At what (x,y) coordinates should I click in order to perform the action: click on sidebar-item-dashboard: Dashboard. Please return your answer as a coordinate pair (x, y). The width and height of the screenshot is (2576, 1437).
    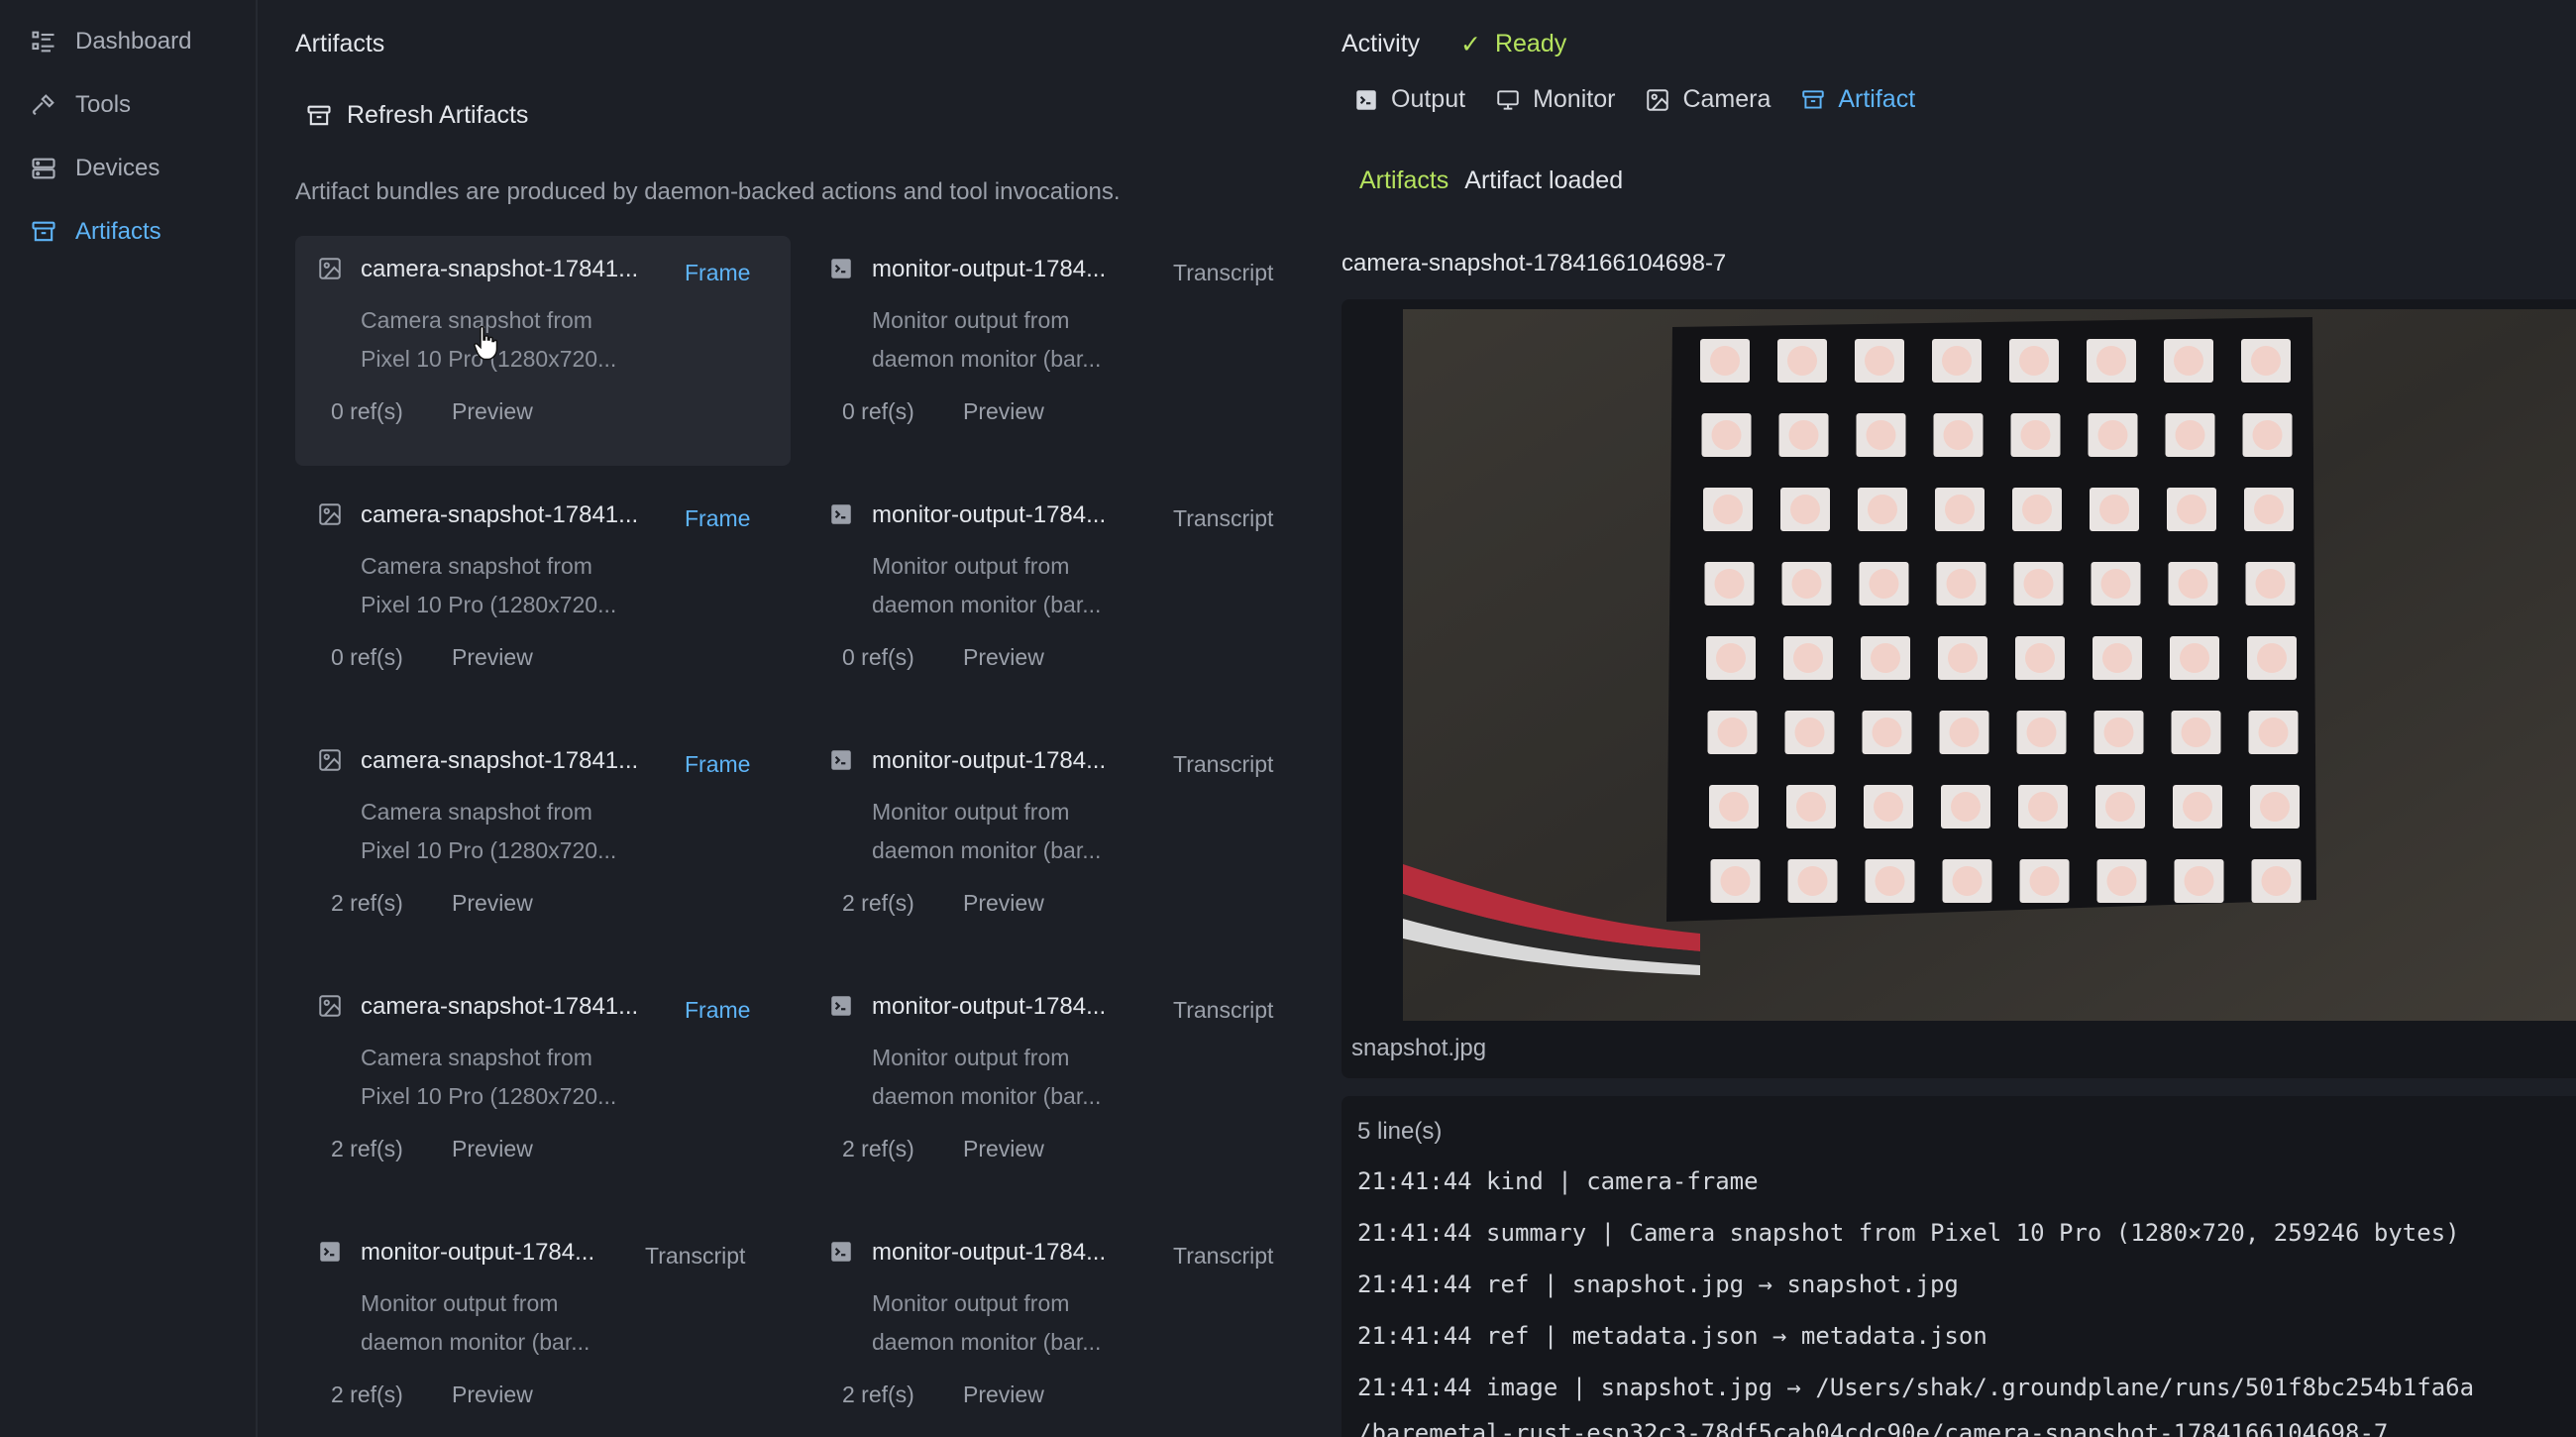
    Looking at the image, I should click on (110, 41).